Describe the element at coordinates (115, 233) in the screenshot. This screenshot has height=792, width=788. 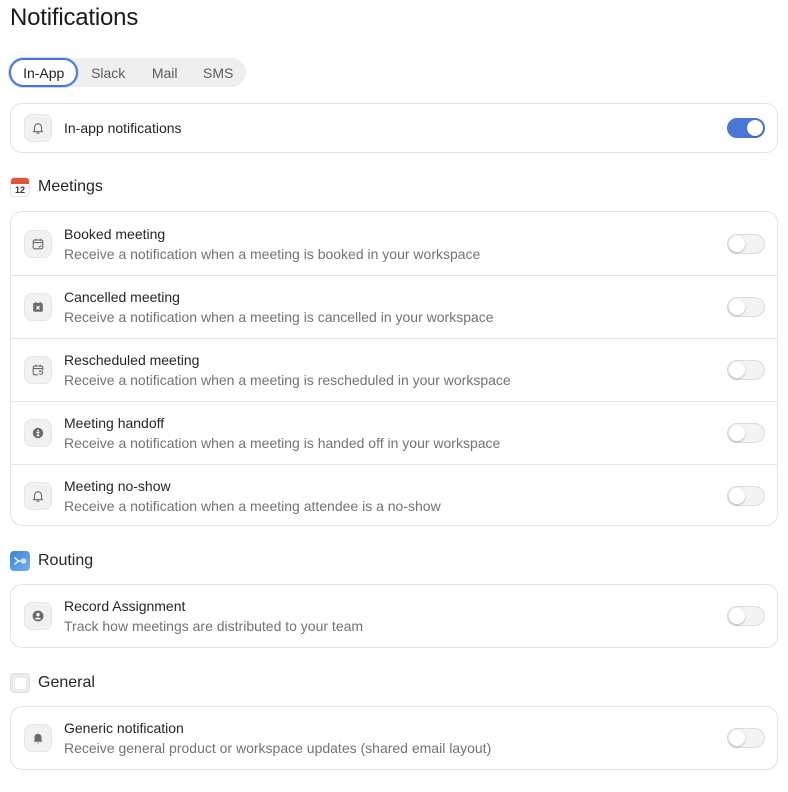
I see `row-title: Booked meeting` at that location.